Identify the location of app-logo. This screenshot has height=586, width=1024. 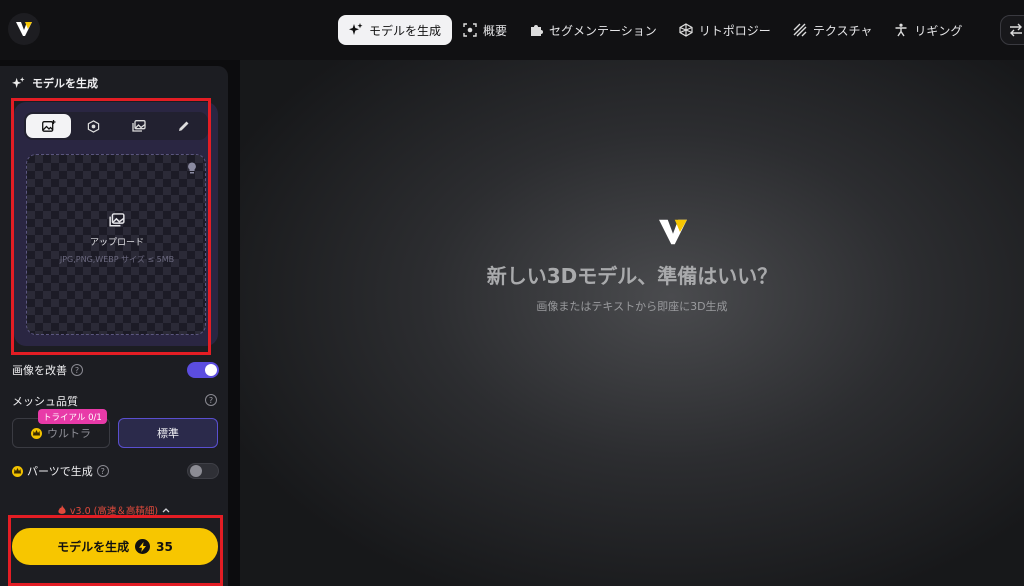
(24, 29).